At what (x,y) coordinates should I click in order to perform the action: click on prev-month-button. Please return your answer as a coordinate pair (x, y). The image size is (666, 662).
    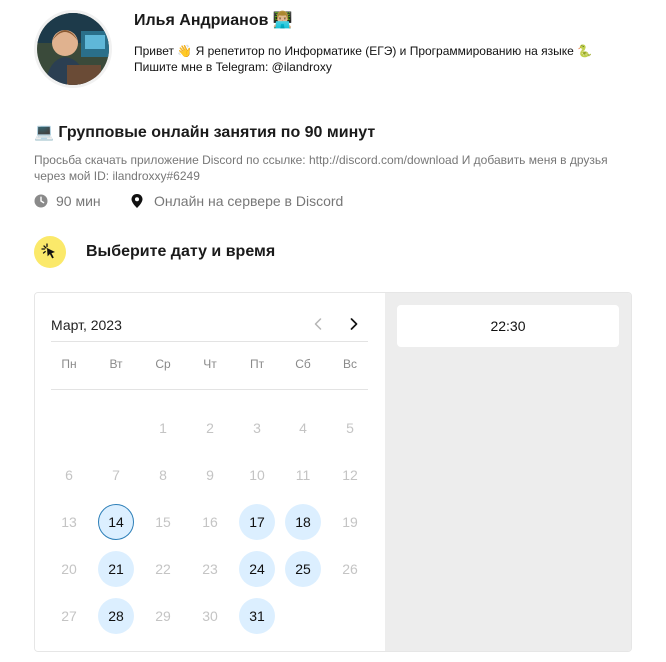
    Looking at the image, I should click on (318, 324).